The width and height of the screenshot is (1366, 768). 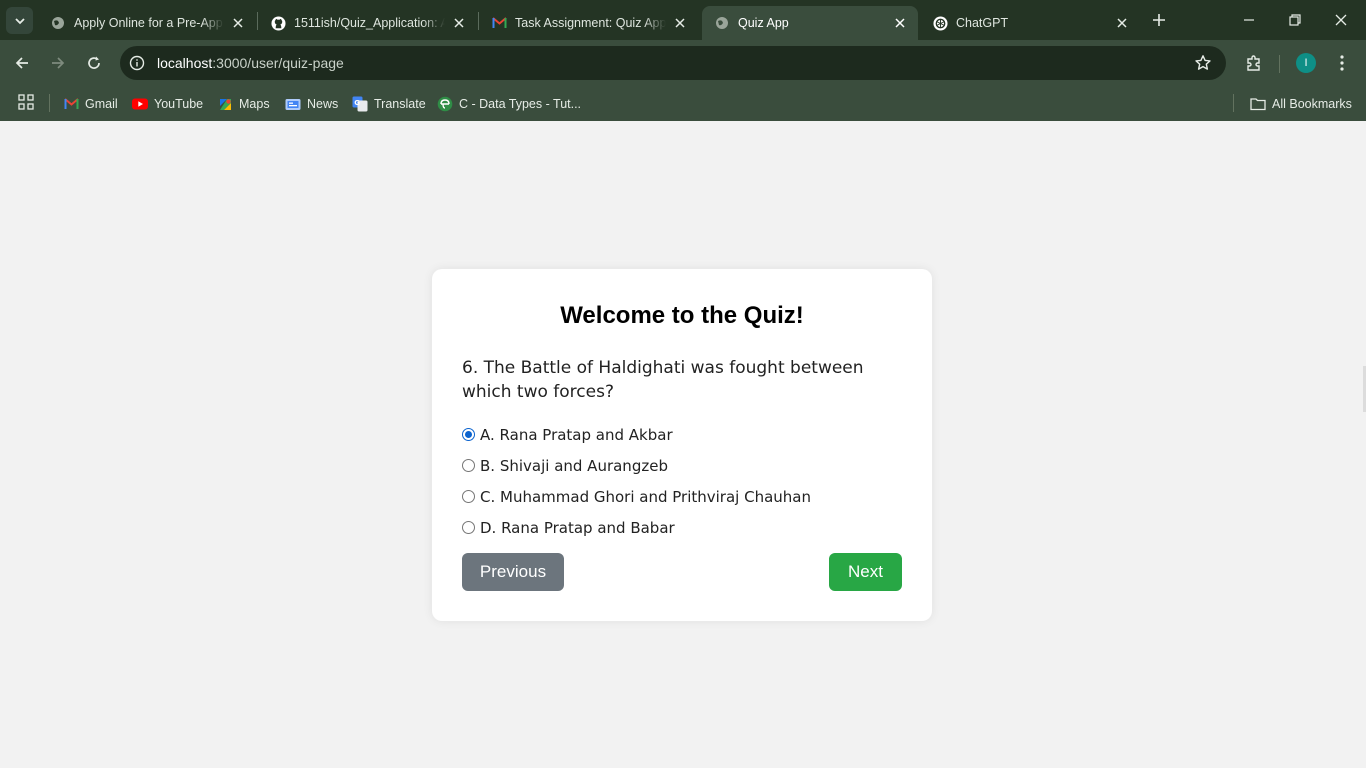 I want to click on tab-label: 1511ish/Quiz_Application: A, so click(x=369, y=23).